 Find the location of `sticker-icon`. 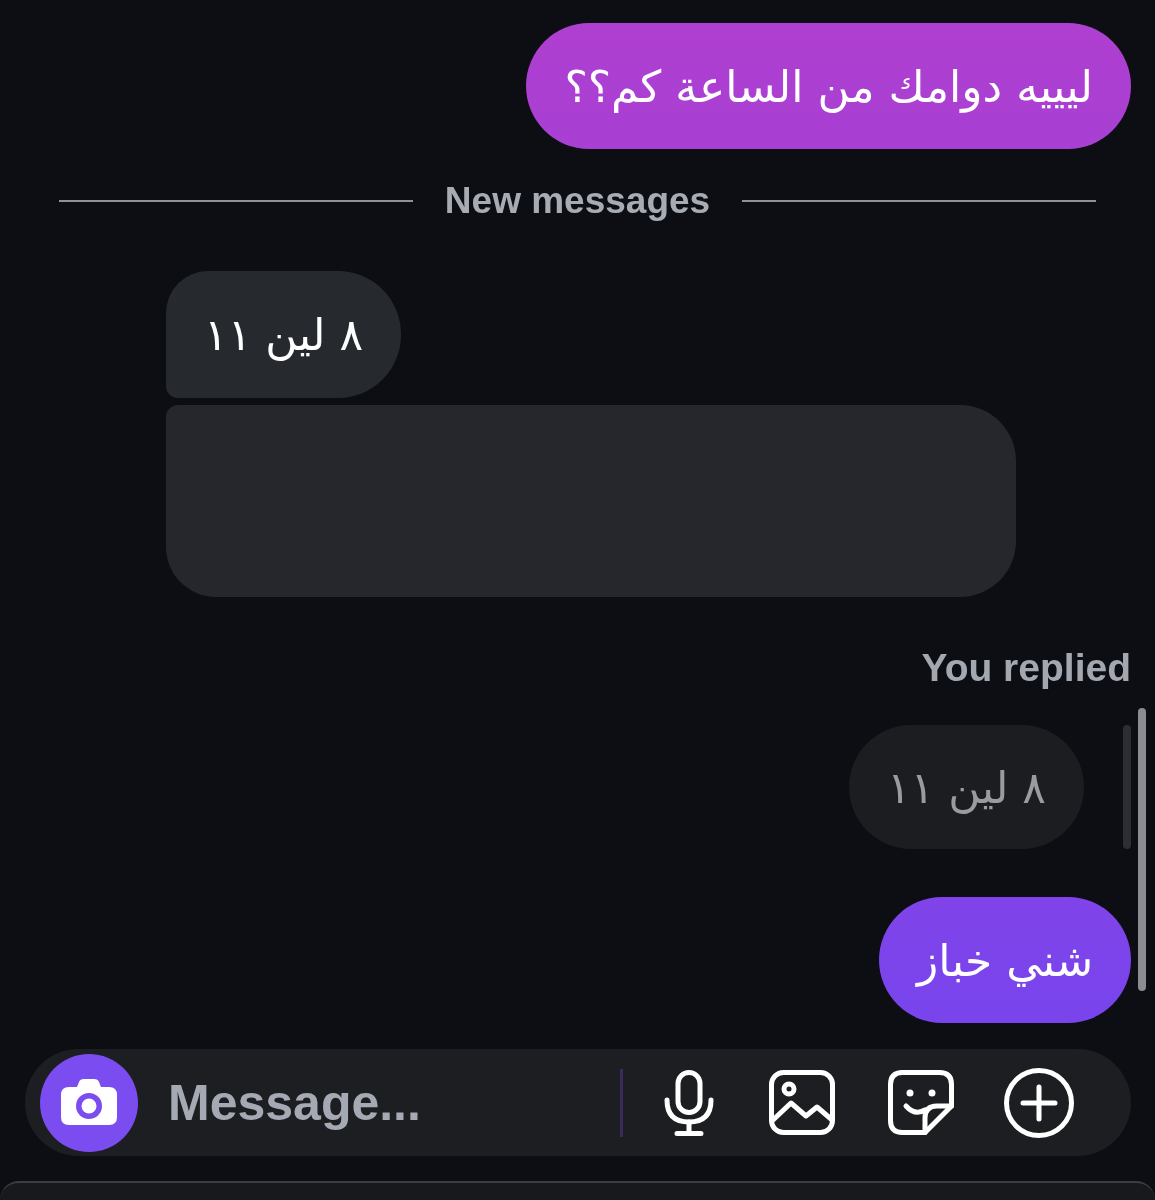

sticker-icon is located at coordinates (921, 1103).